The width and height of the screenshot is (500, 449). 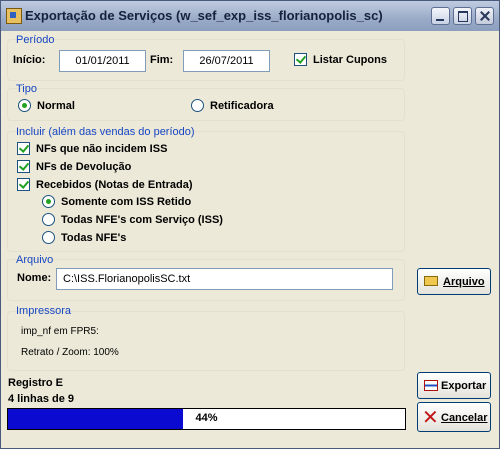 What do you see at coordinates (462, 16) in the screenshot?
I see `maximize-button` at bounding box center [462, 16].